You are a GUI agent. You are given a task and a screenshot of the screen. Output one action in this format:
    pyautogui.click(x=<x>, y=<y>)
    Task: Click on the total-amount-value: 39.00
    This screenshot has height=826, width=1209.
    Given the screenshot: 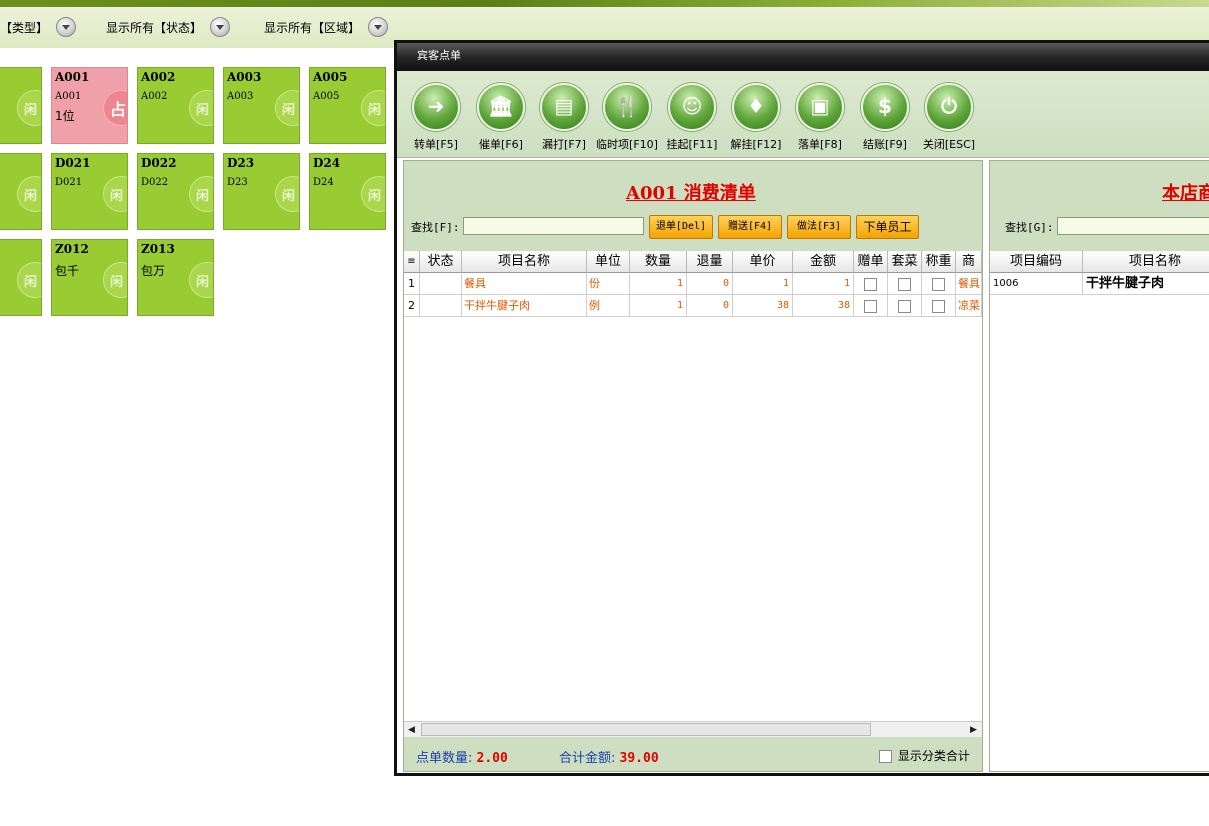 What is the action you would take?
    pyautogui.click(x=639, y=758)
    